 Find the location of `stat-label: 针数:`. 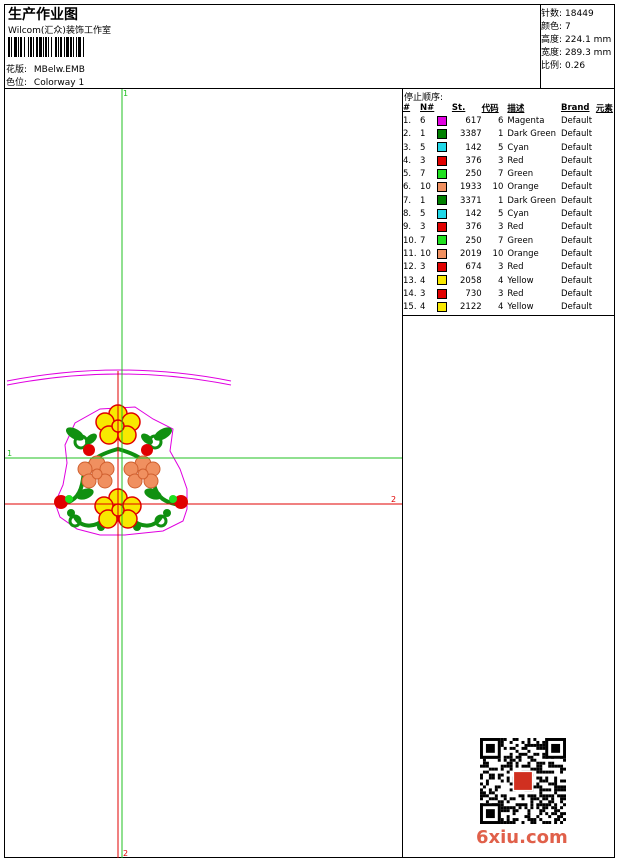

stat-label: 针数: is located at coordinates (552, 14).